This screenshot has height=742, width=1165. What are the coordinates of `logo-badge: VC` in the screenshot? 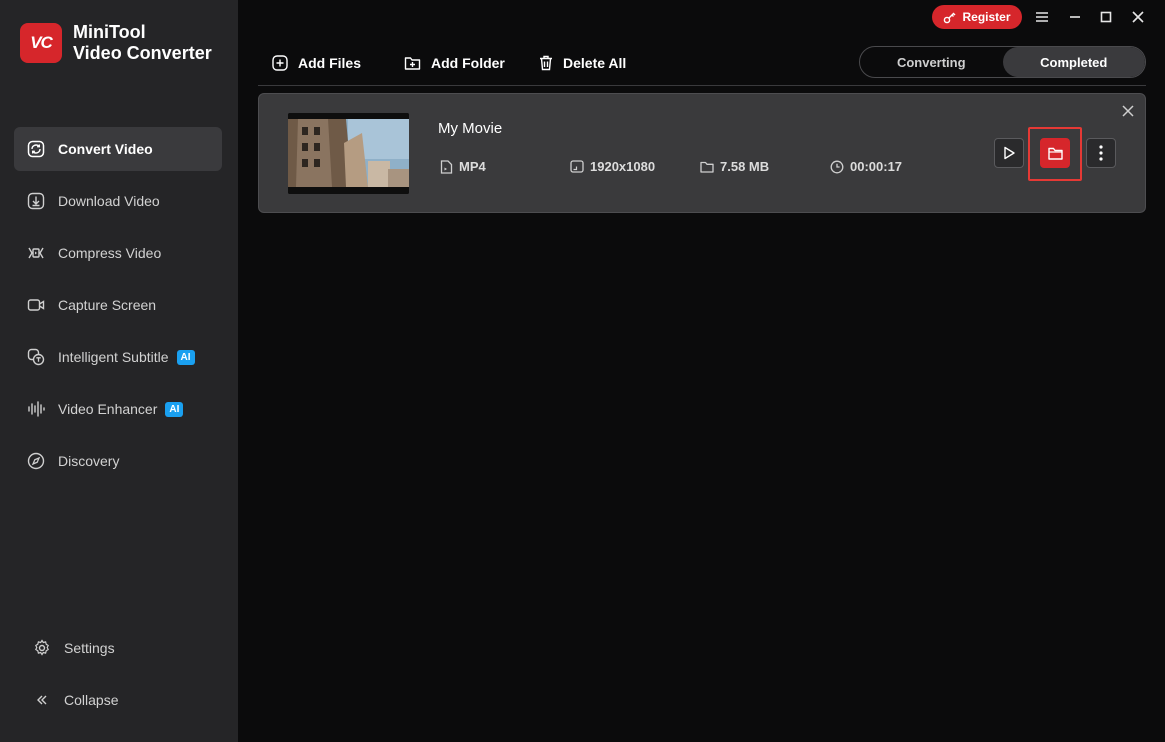 It's located at (41, 43).